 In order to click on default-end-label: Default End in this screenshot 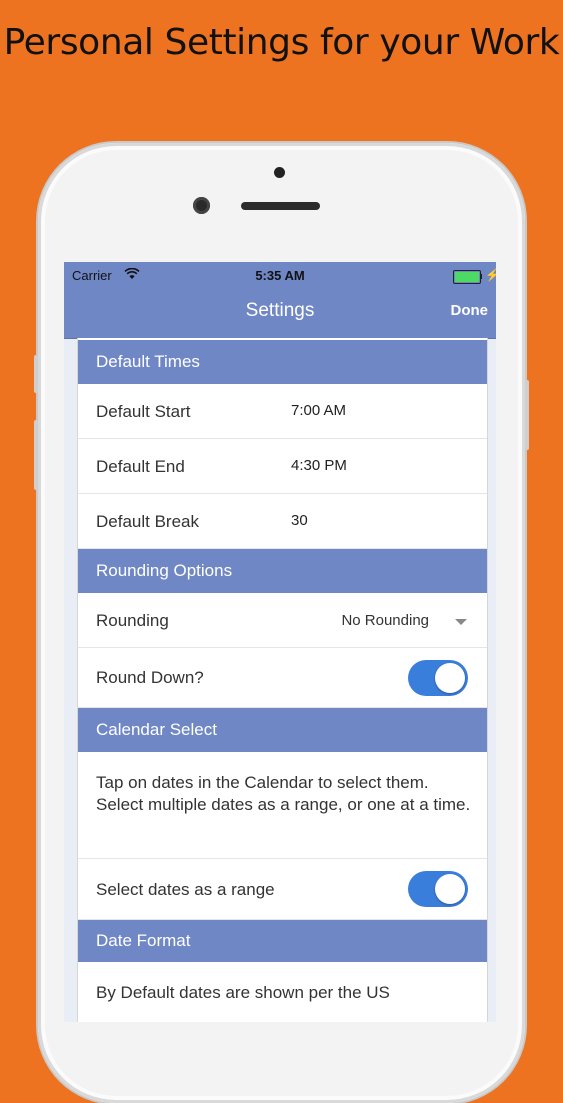, I will do `click(140, 466)`.